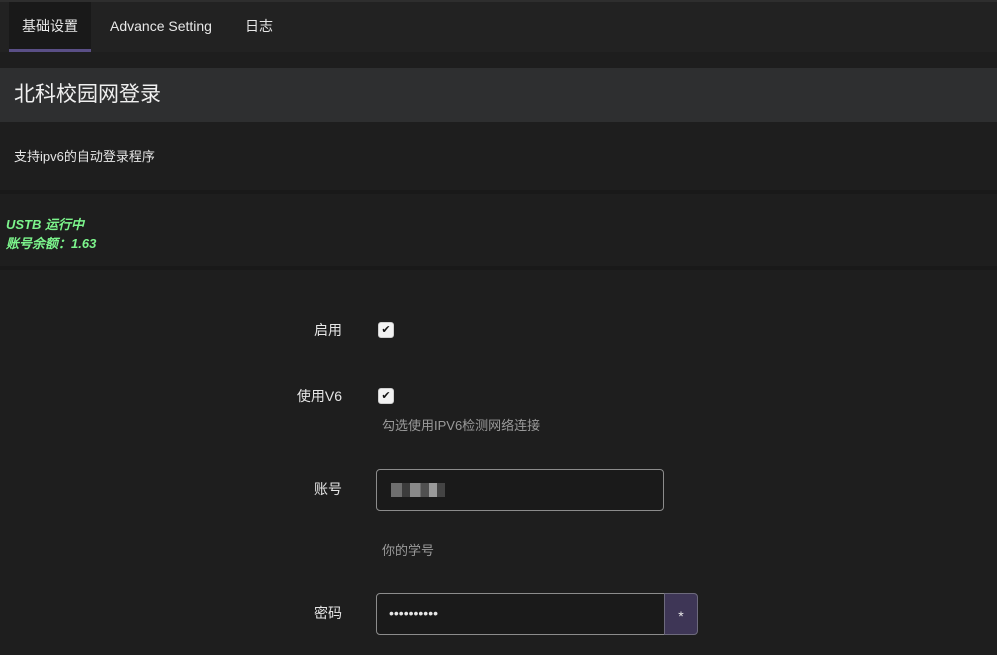 This screenshot has width=997, height=655. Describe the element at coordinates (498, 26) in the screenshot. I see `tab-bar: 基础设置 Advance Setting 日志` at that location.